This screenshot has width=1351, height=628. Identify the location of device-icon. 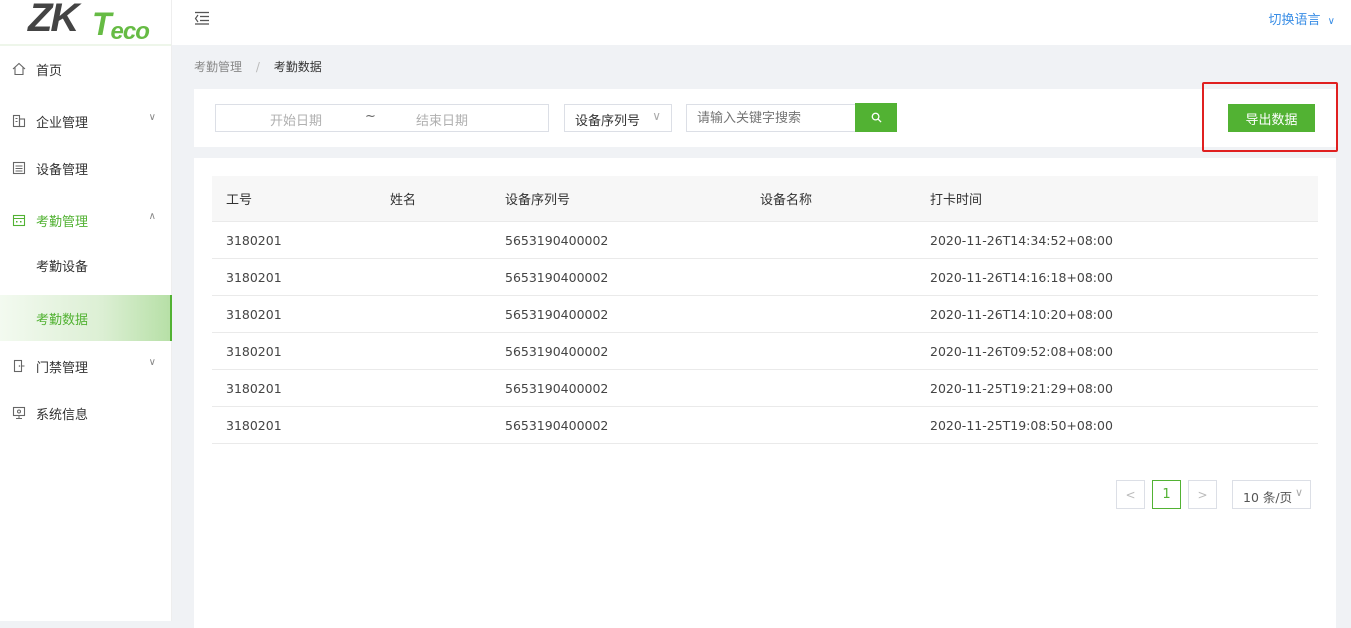
(19, 168).